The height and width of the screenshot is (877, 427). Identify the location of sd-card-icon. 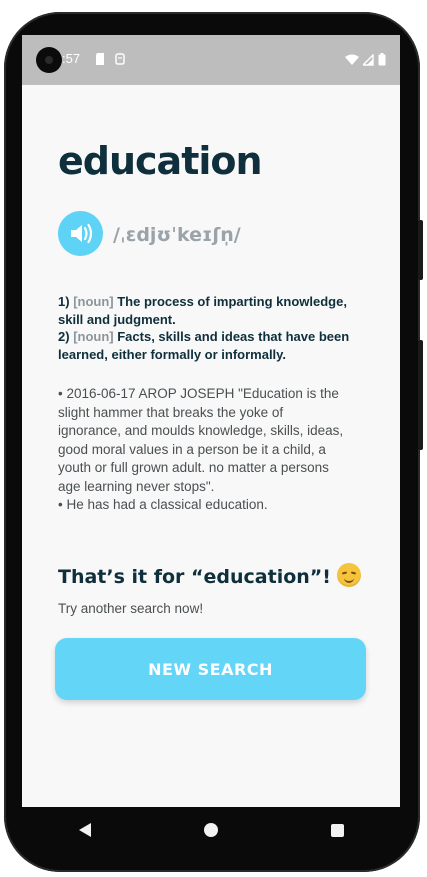
(100, 59).